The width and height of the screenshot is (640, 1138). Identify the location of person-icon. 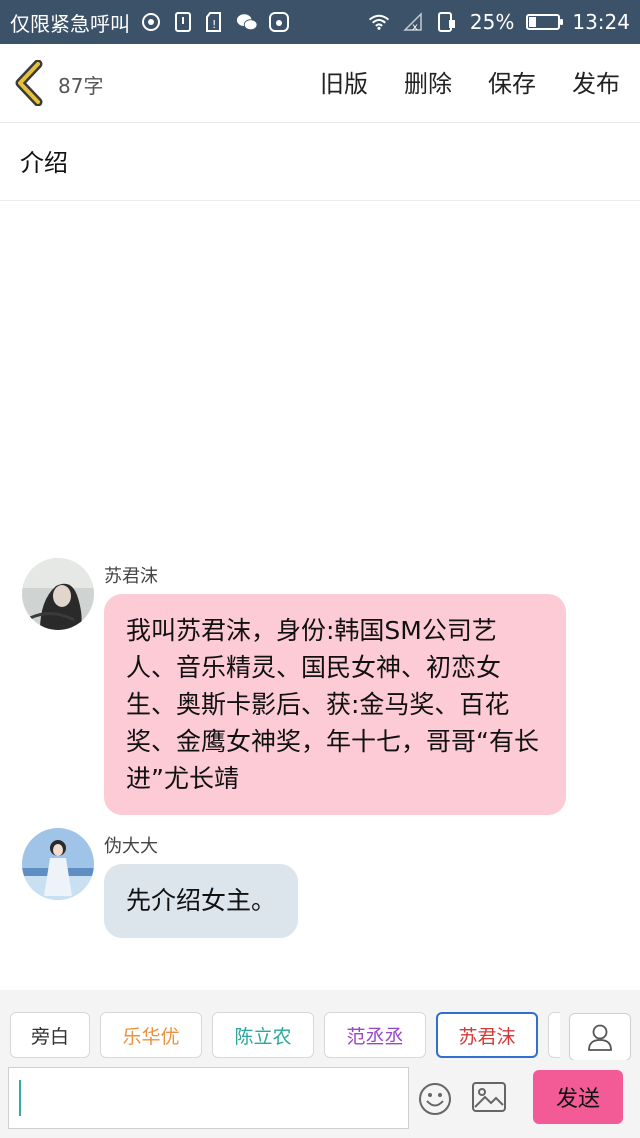
(600, 1037).